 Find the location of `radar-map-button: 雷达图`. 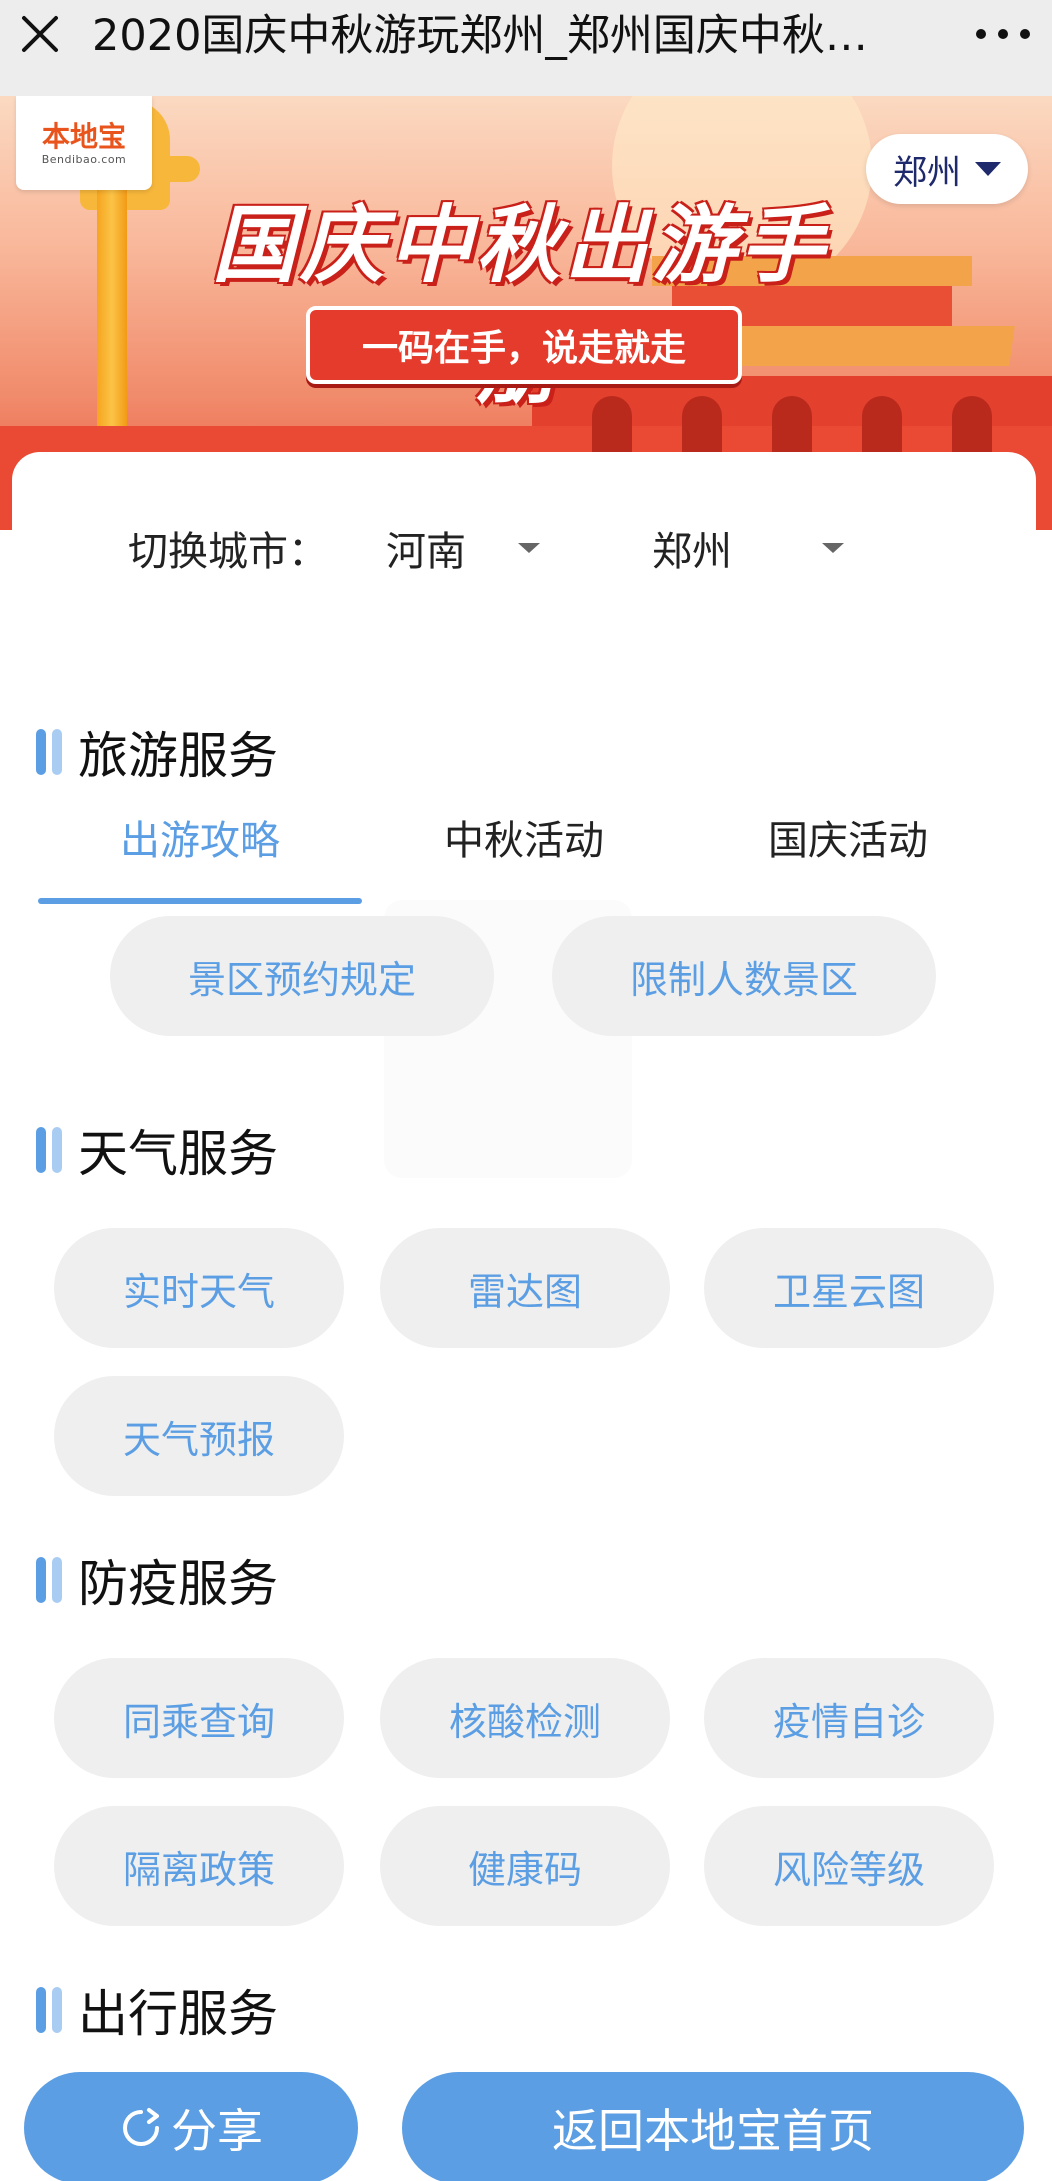

radar-map-button: 雷达图 is located at coordinates (525, 1288).